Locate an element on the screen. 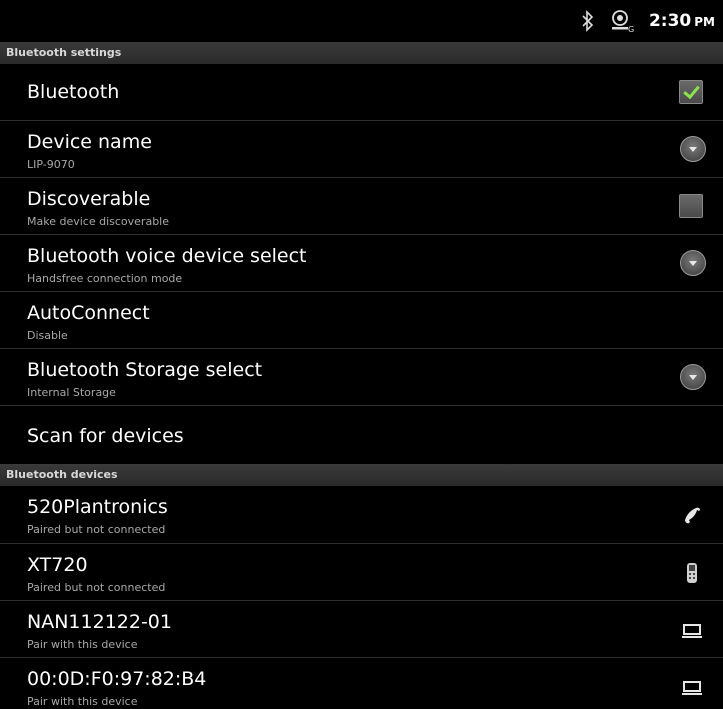  clock-ampm: PM is located at coordinates (704, 22).